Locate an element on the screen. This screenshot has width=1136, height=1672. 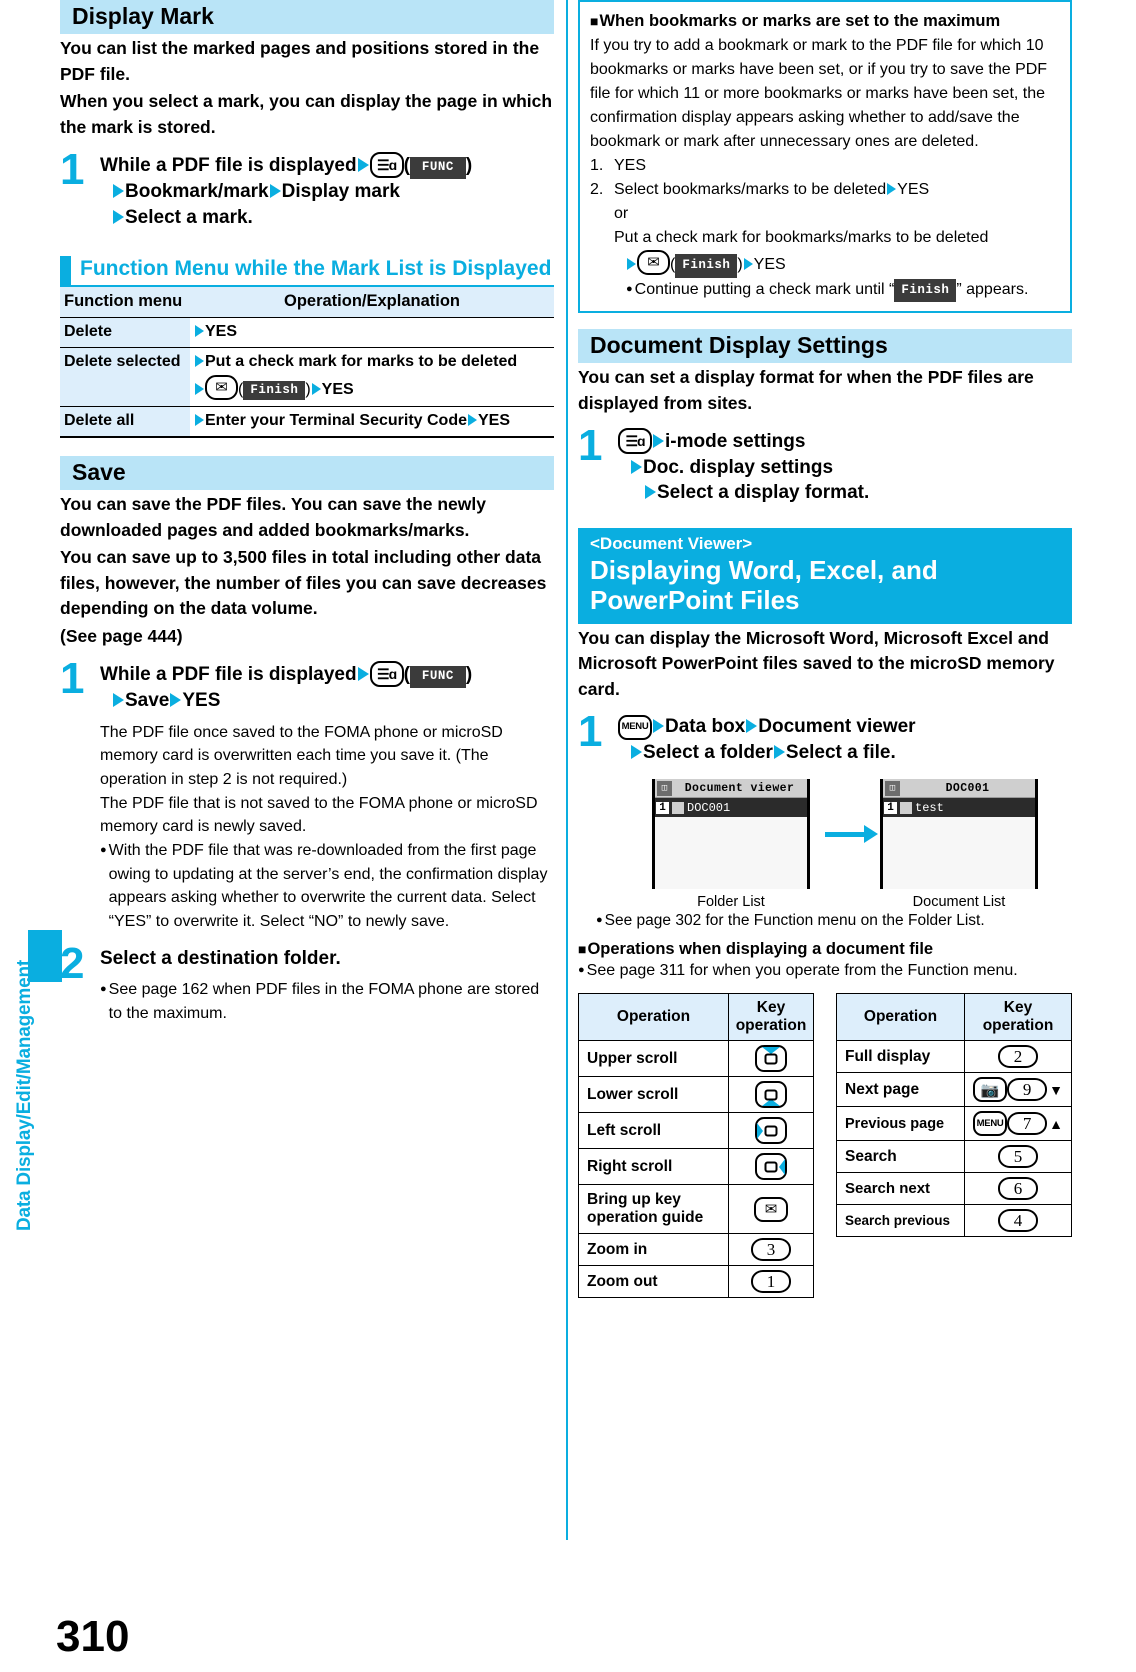
table-header-row: Function menu Operation/Explanation is located at coordinates (307, 302).